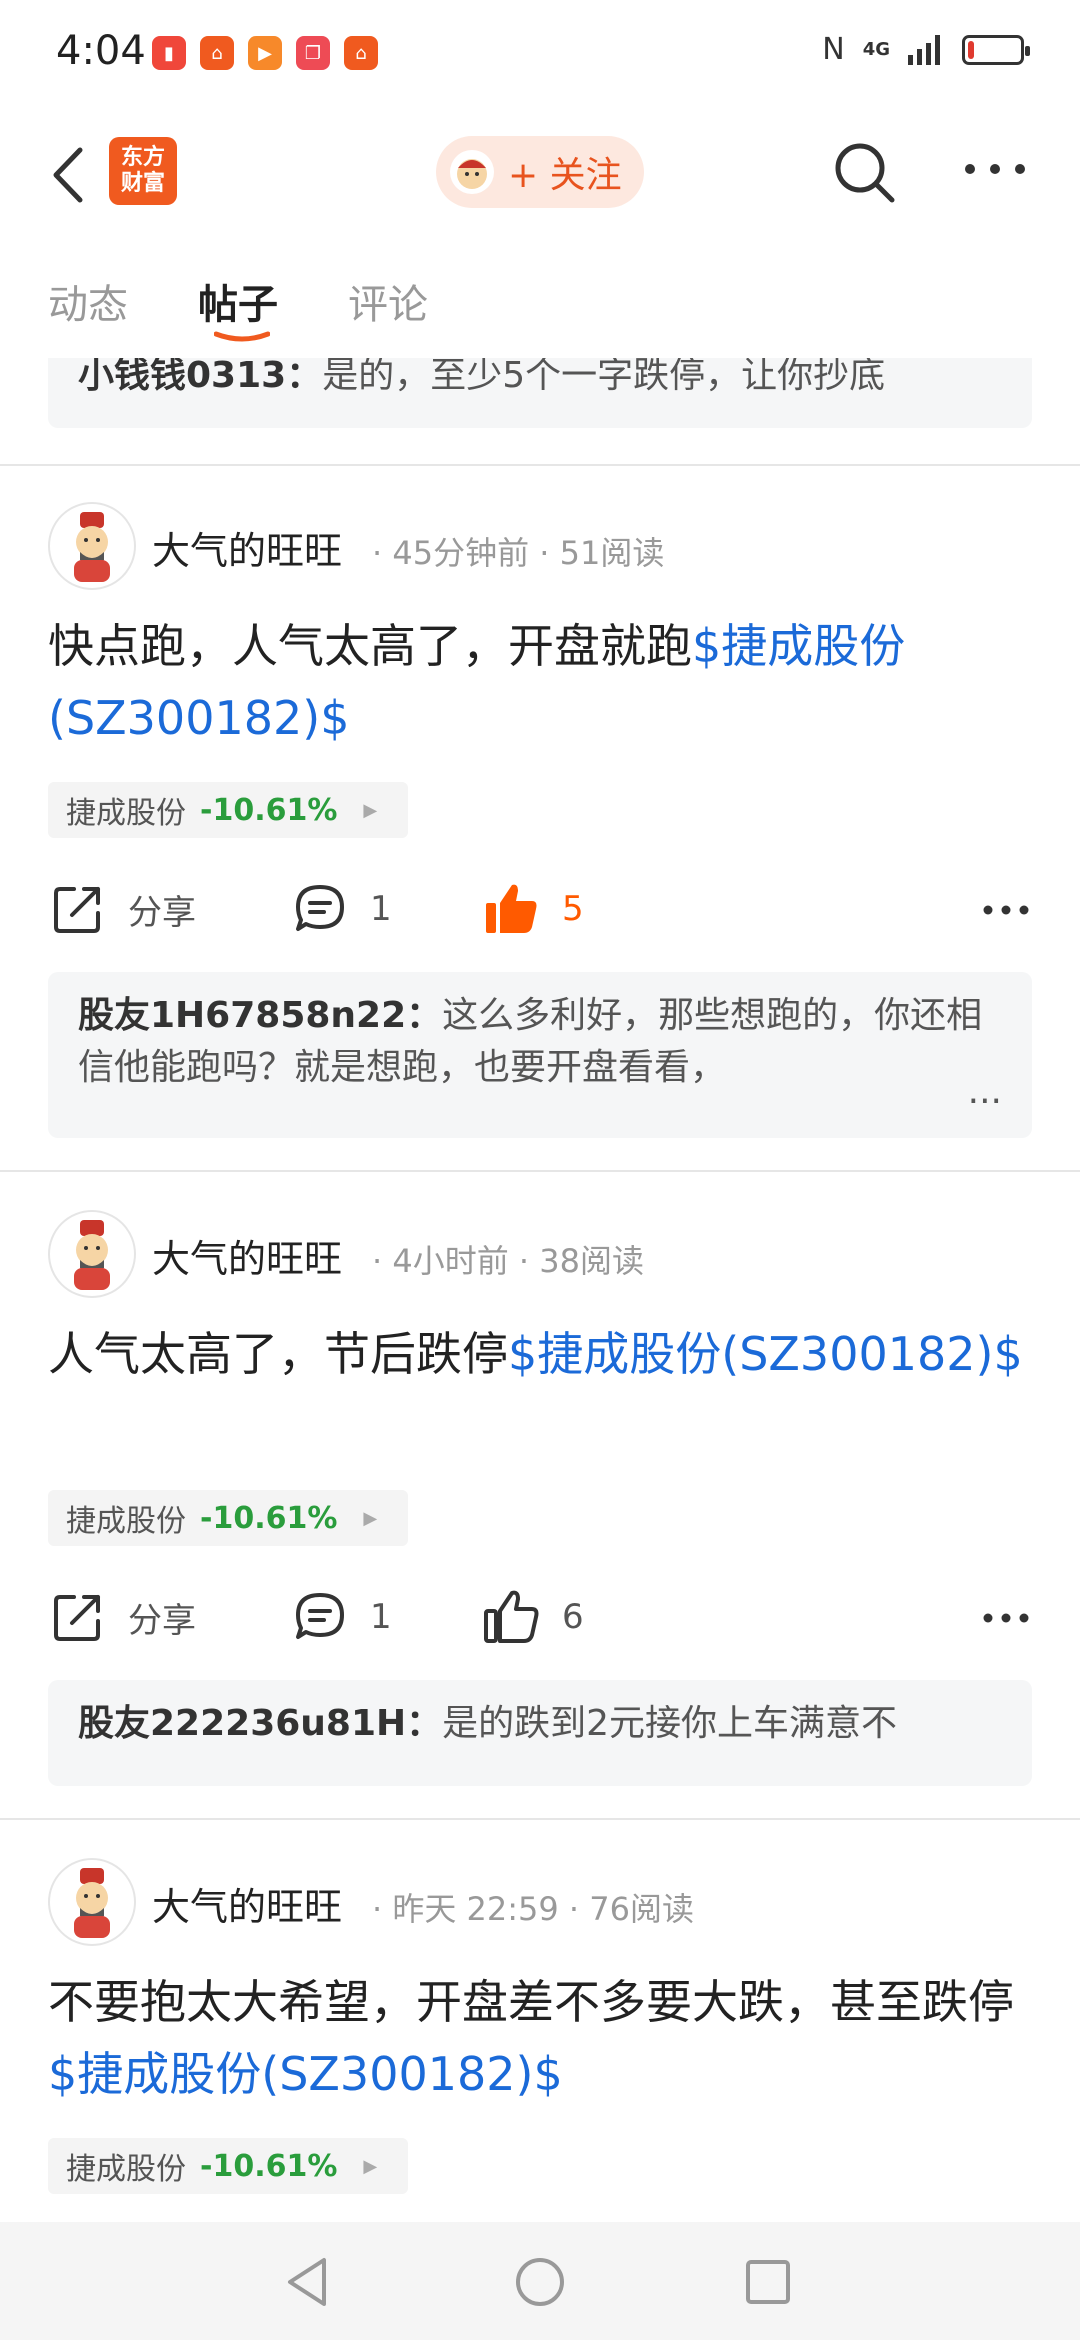 This screenshot has width=1080, height=2340. I want to click on nfc-icon: N, so click(833, 49).